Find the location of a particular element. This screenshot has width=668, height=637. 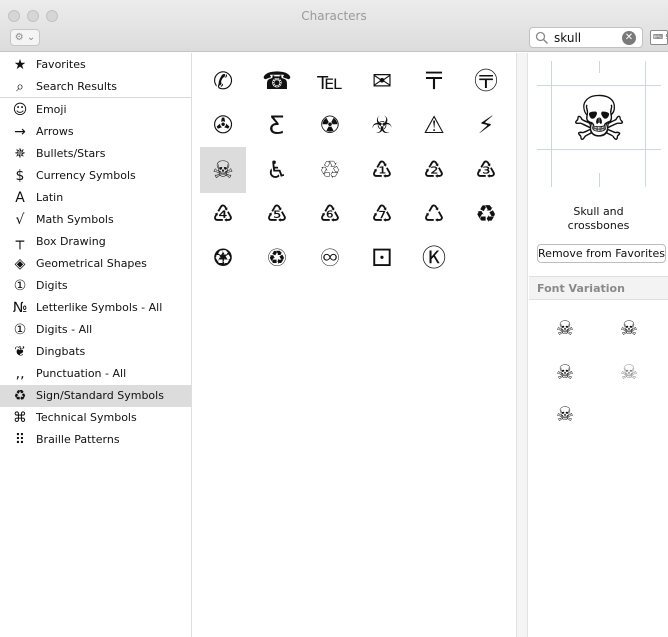

character-name-line1: Skull and is located at coordinates (598, 211).